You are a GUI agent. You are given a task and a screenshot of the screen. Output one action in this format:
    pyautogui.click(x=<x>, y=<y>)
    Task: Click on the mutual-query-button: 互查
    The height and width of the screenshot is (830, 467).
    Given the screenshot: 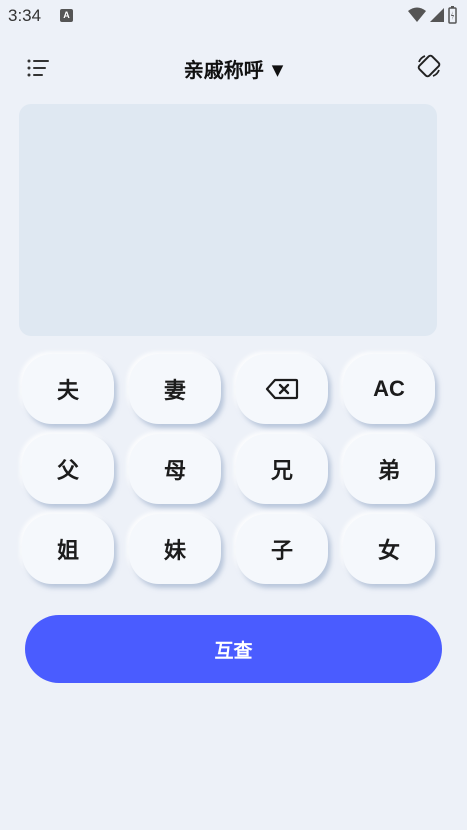 What is the action you would take?
    pyautogui.click(x=233, y=649)
    